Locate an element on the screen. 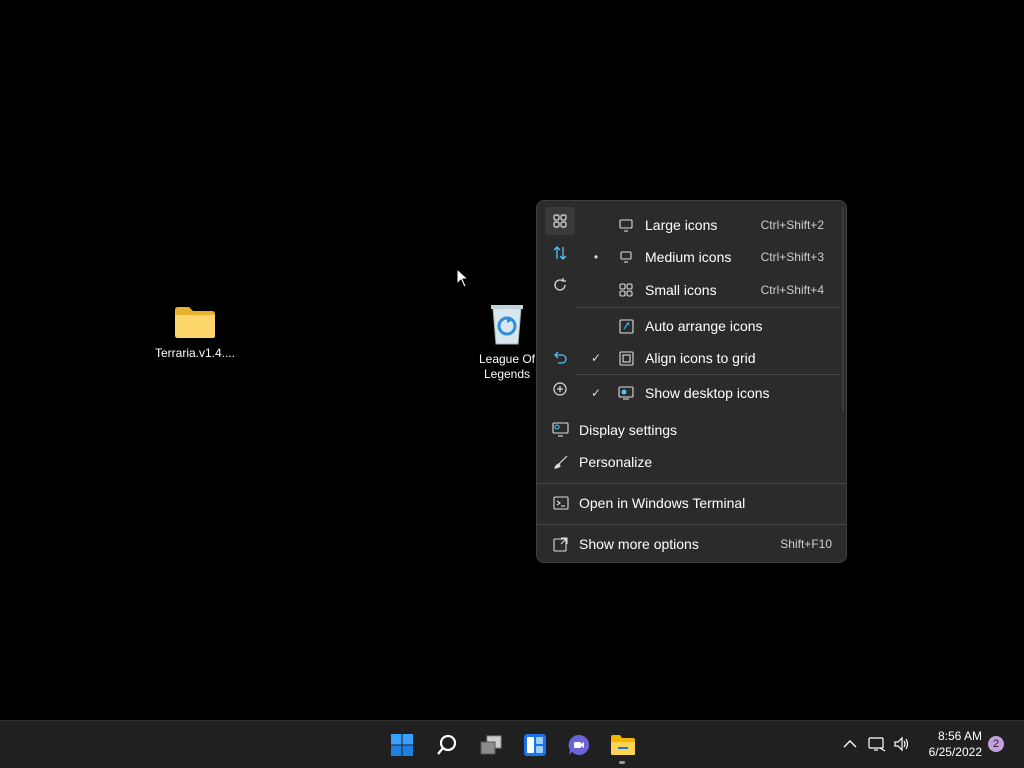 This screenshot has width=1024, height=768. start-icon is located at coordinates (402, 745).